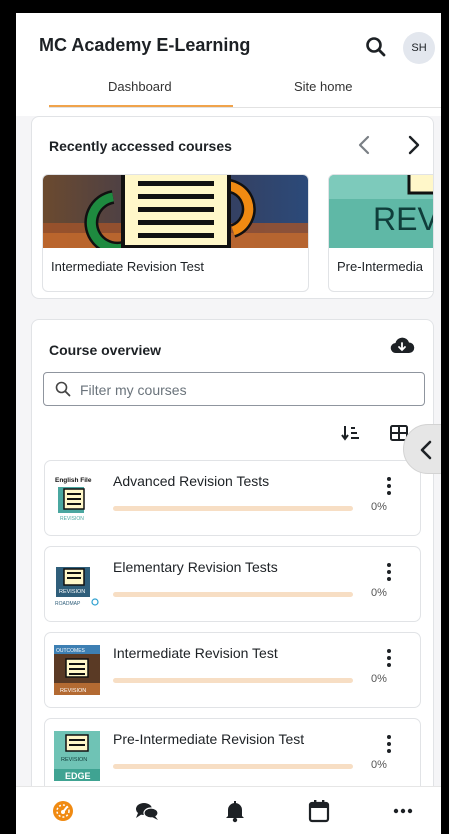 The image size is (449, 834). I want to click on svg-text: ROADMAP, so click(68, 604).